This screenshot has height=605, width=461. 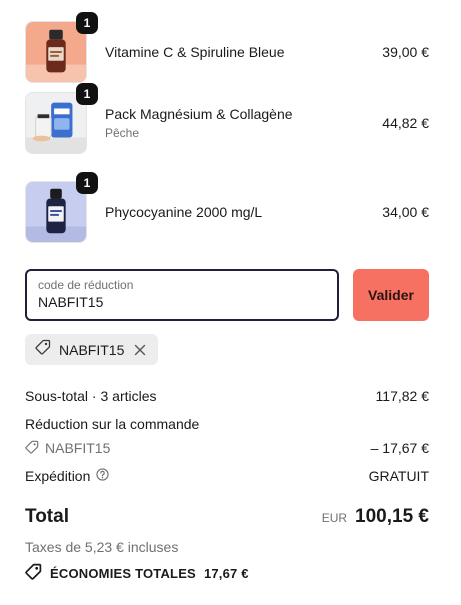 What do you see at coordinates (140, 350) in the screenshot?
I see `close-icon` at bounding box center [140, 350].